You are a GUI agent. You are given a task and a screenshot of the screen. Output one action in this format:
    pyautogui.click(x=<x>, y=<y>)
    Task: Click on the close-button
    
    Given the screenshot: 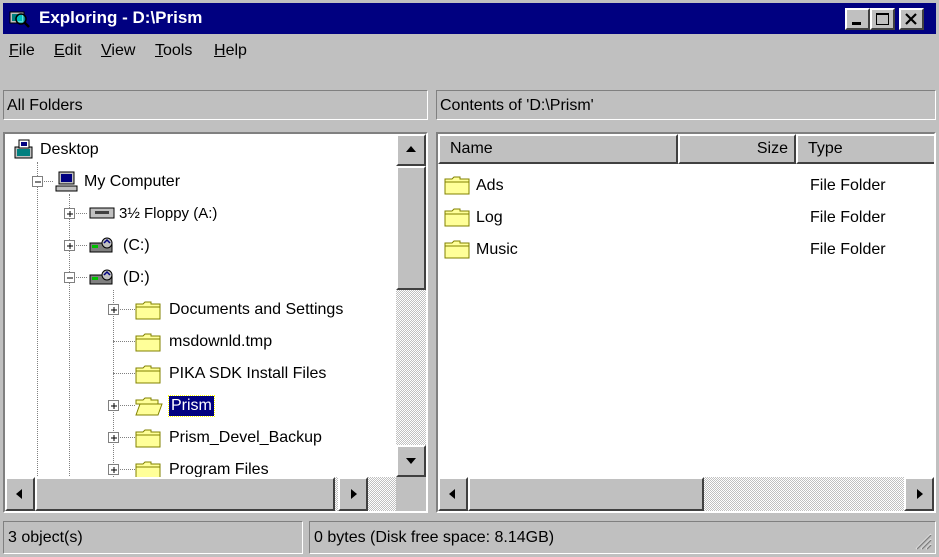 What is the action you would take?
    pyautogui.click(x=911, y=19)
    